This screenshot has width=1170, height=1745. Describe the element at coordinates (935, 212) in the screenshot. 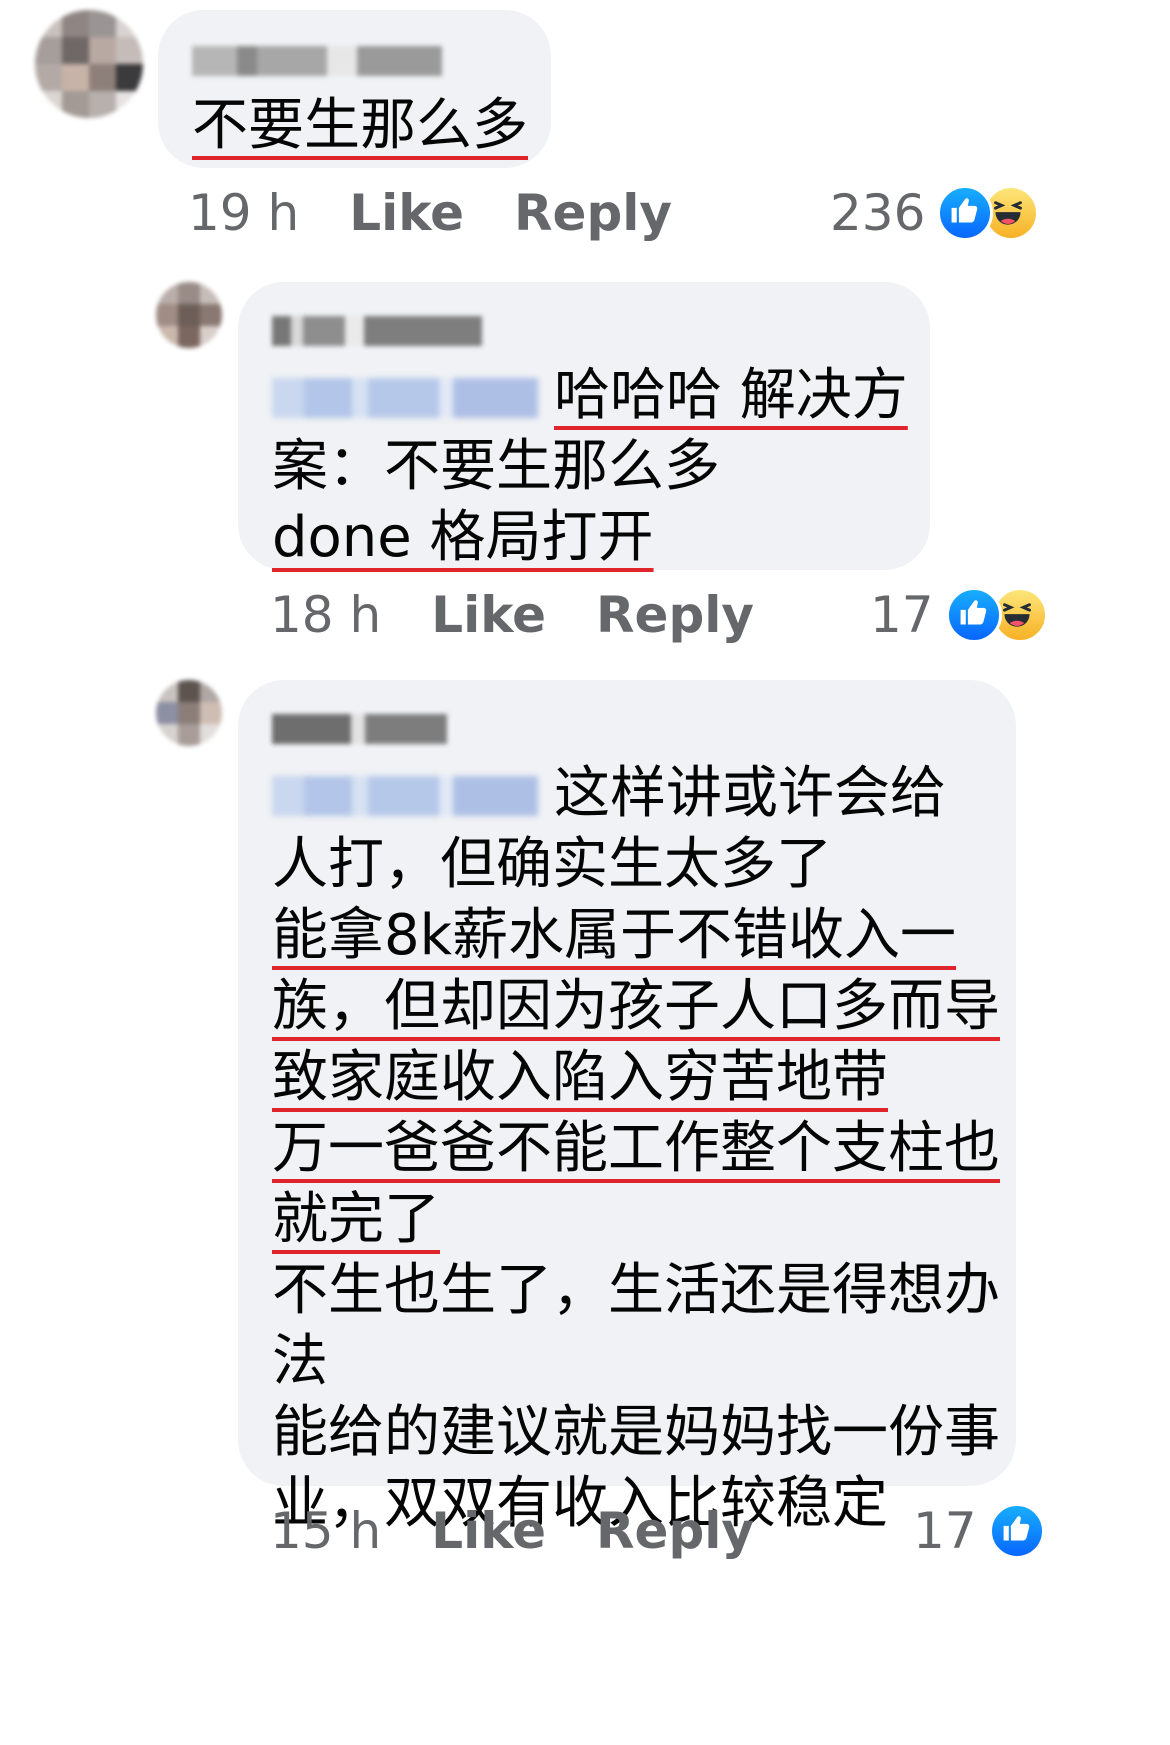

I see `reaction-summary: 236` at that location.